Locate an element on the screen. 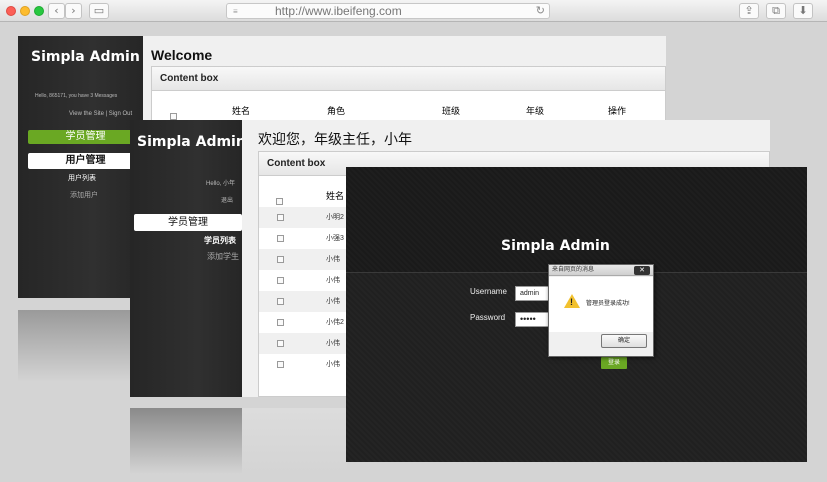 This screenshot has width=827, height=482. row-name: 小明2 is located at coordinates (335, 217).